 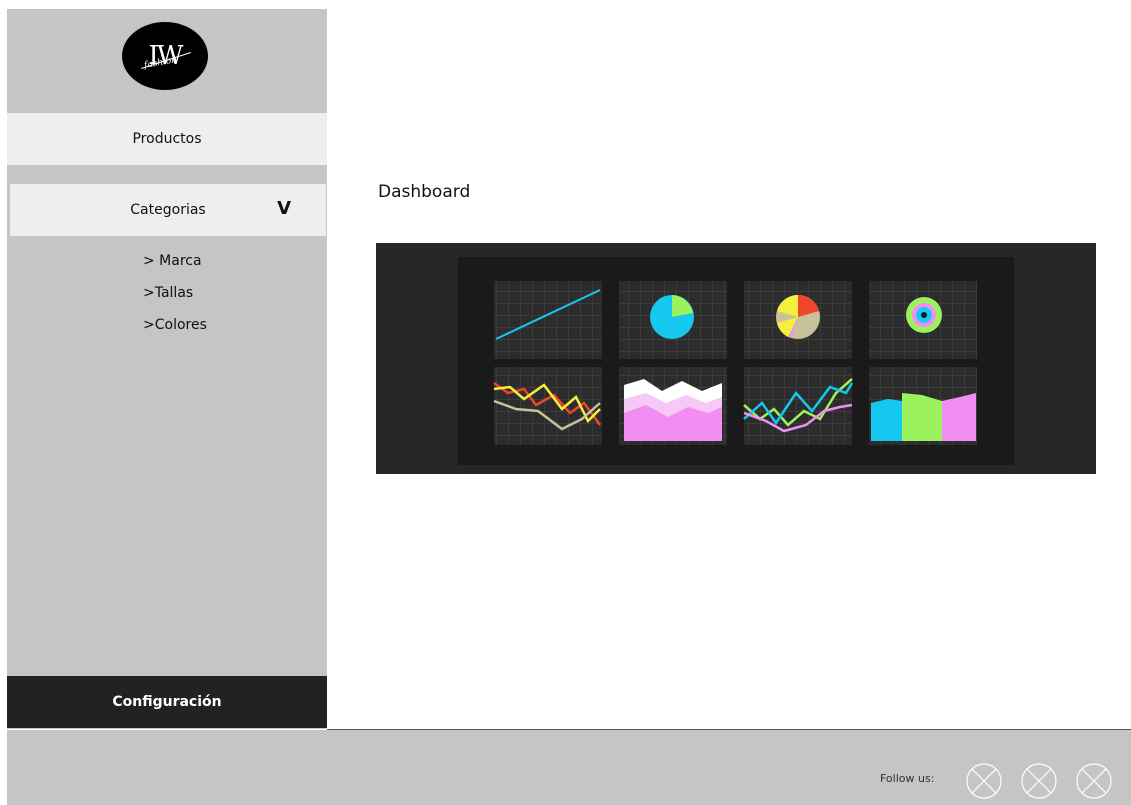 I want to click on tile-pie-chart-multi, so click(x=798, y=320).